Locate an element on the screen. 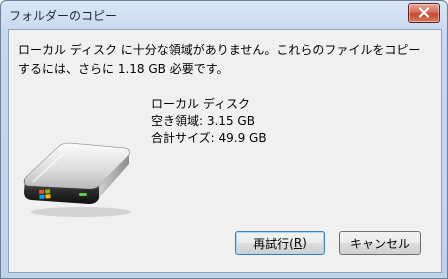 This screenshot has height=279, width=448. drive-info: ローカル ディスク 空き領域: 3.15 GB 合計サイズ: 49.9 GB is located at coordinates (209, 121).